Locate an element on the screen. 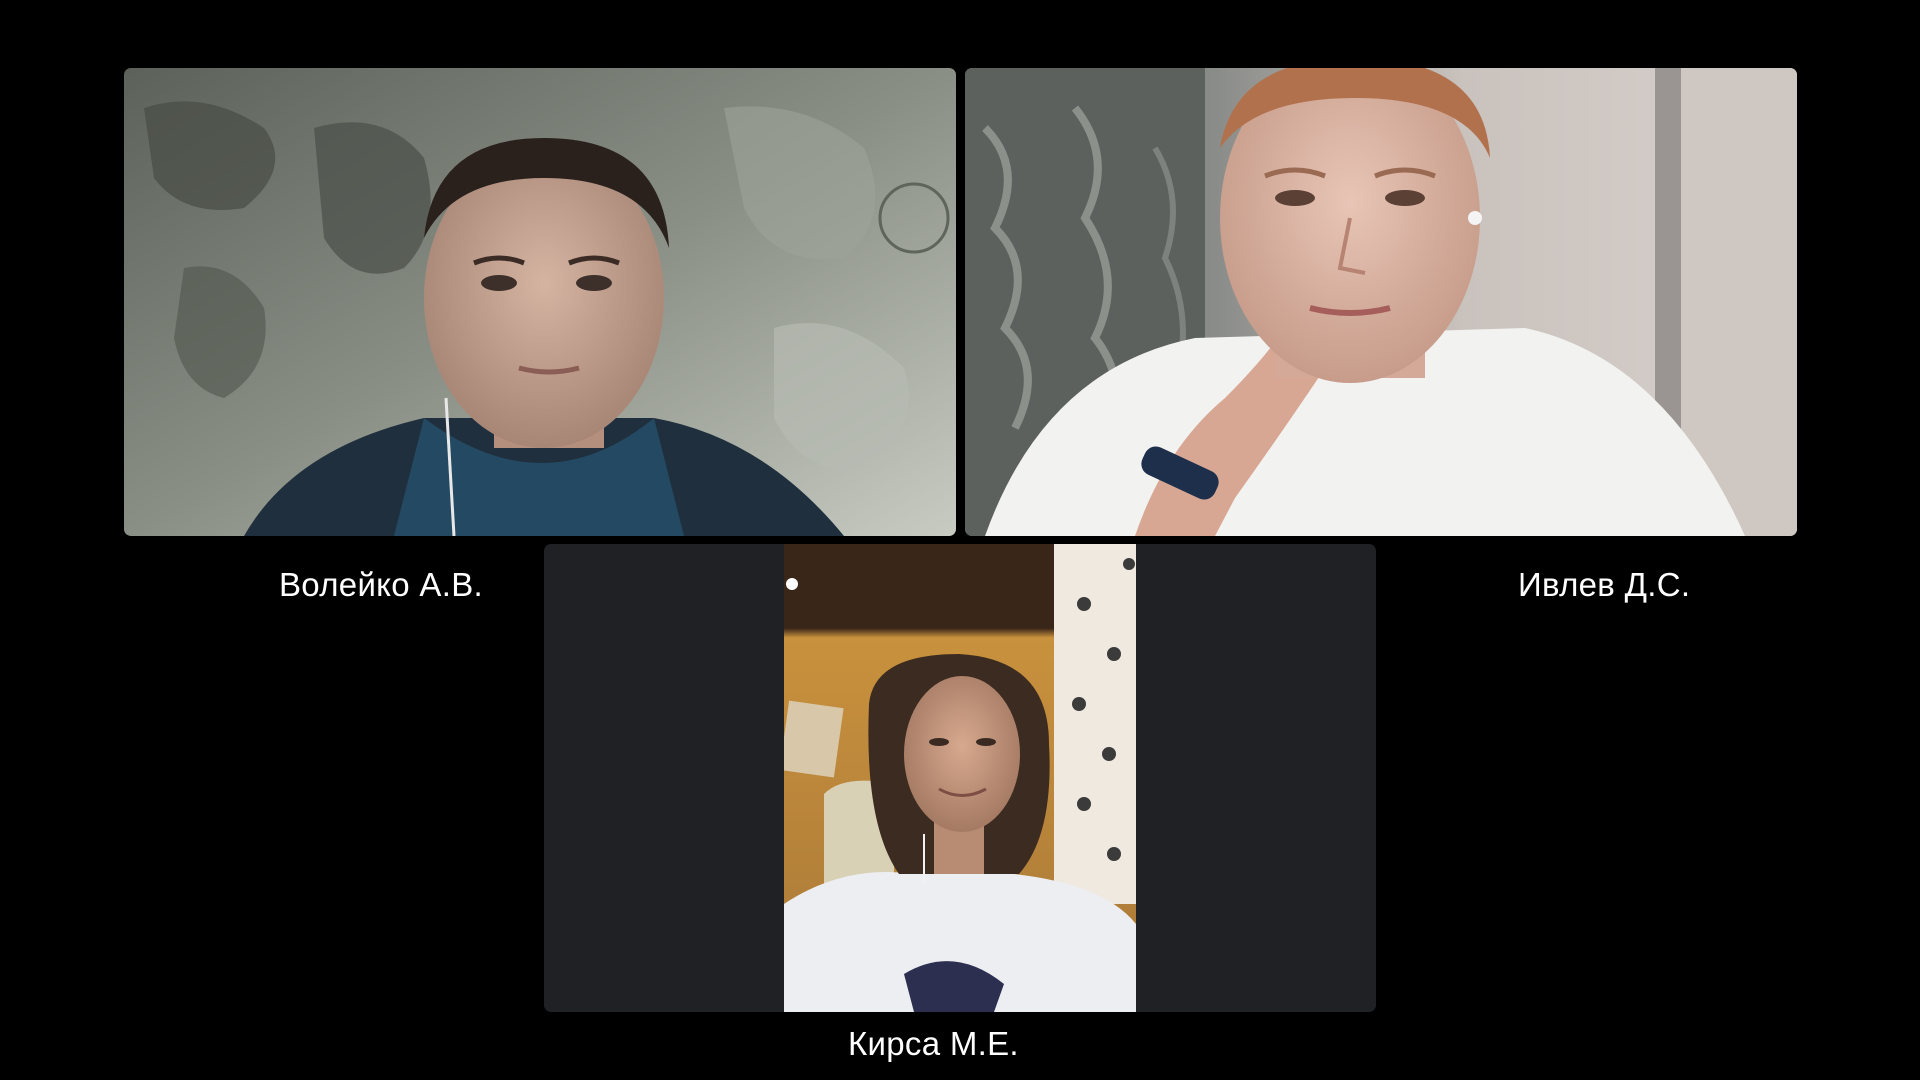 Image resolution: width=1920 pixels, height=1080 pixels. participant-video-feed is located at coordinates (960, 778).